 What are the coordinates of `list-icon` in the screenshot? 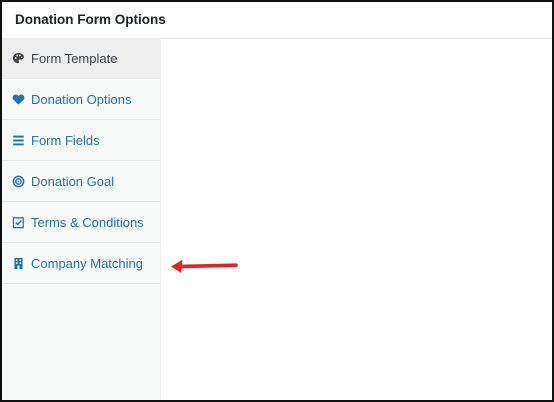 It's located at (18, 140).